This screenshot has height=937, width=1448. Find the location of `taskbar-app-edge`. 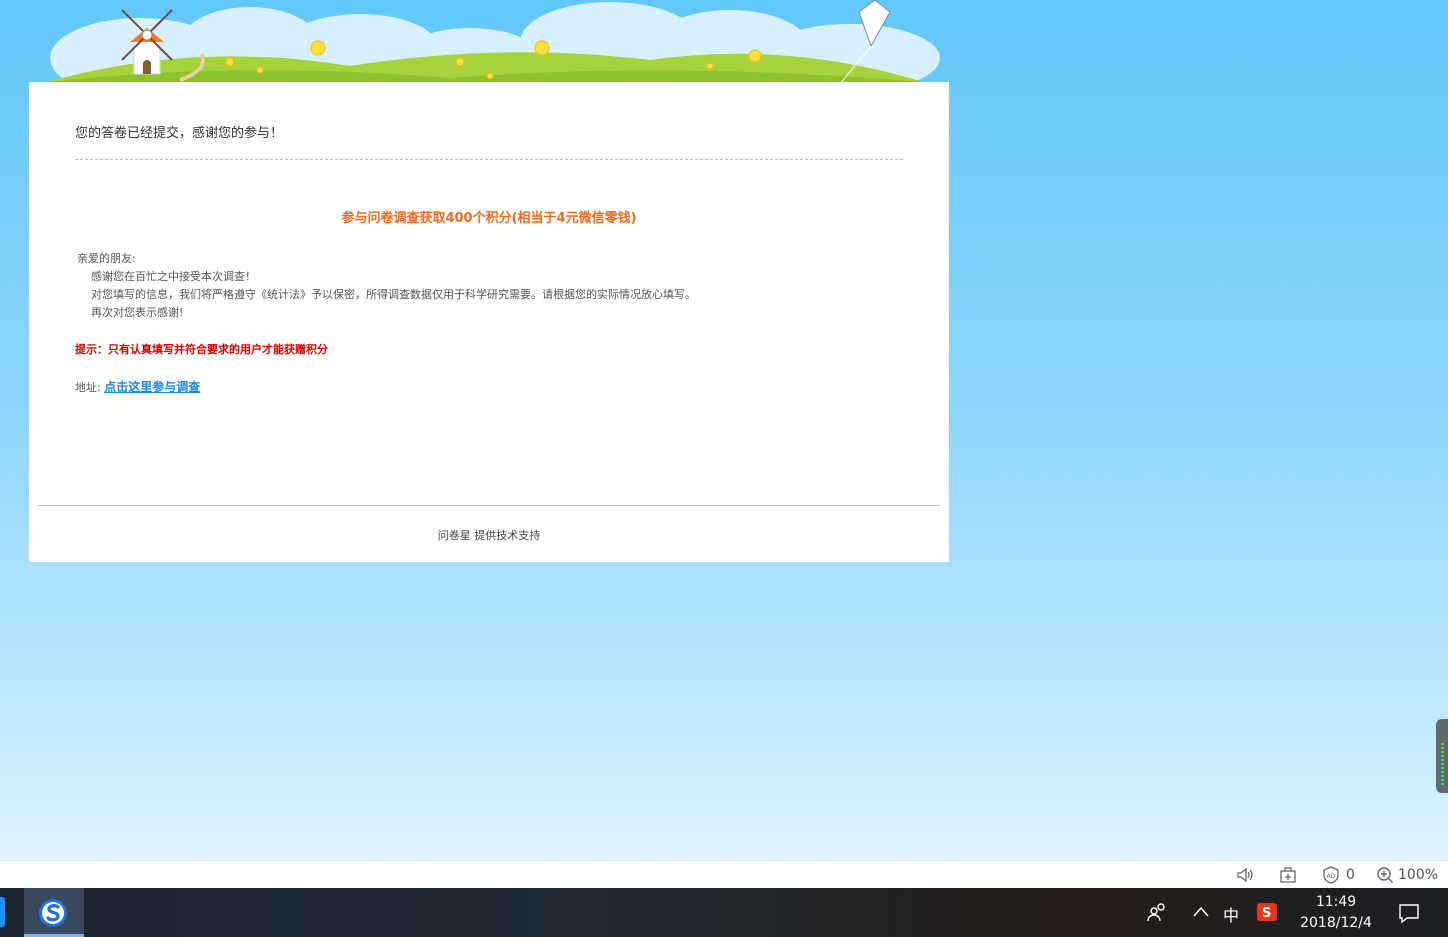

taskbar-app-edge is located at coordinates (2, 912).